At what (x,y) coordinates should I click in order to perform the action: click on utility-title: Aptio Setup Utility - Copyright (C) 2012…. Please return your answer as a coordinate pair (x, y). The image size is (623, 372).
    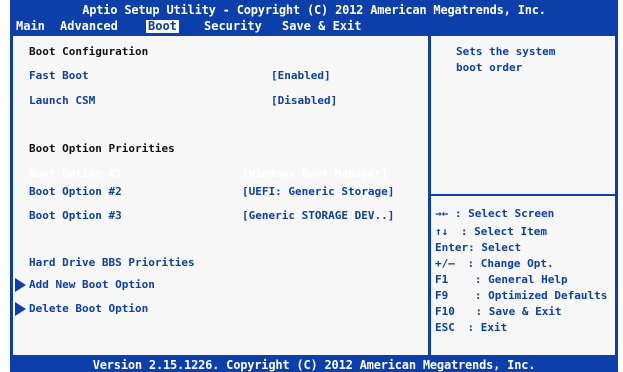
    Looking at the image, I should click on (314, 10).